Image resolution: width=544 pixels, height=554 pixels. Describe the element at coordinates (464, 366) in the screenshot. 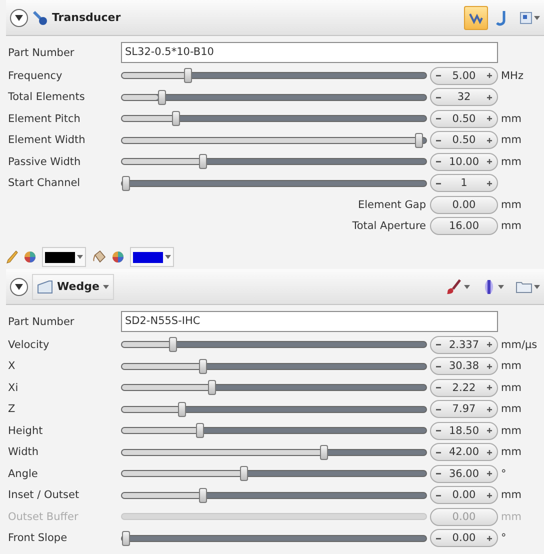

I see `value-spinner: 30.38` at that location.